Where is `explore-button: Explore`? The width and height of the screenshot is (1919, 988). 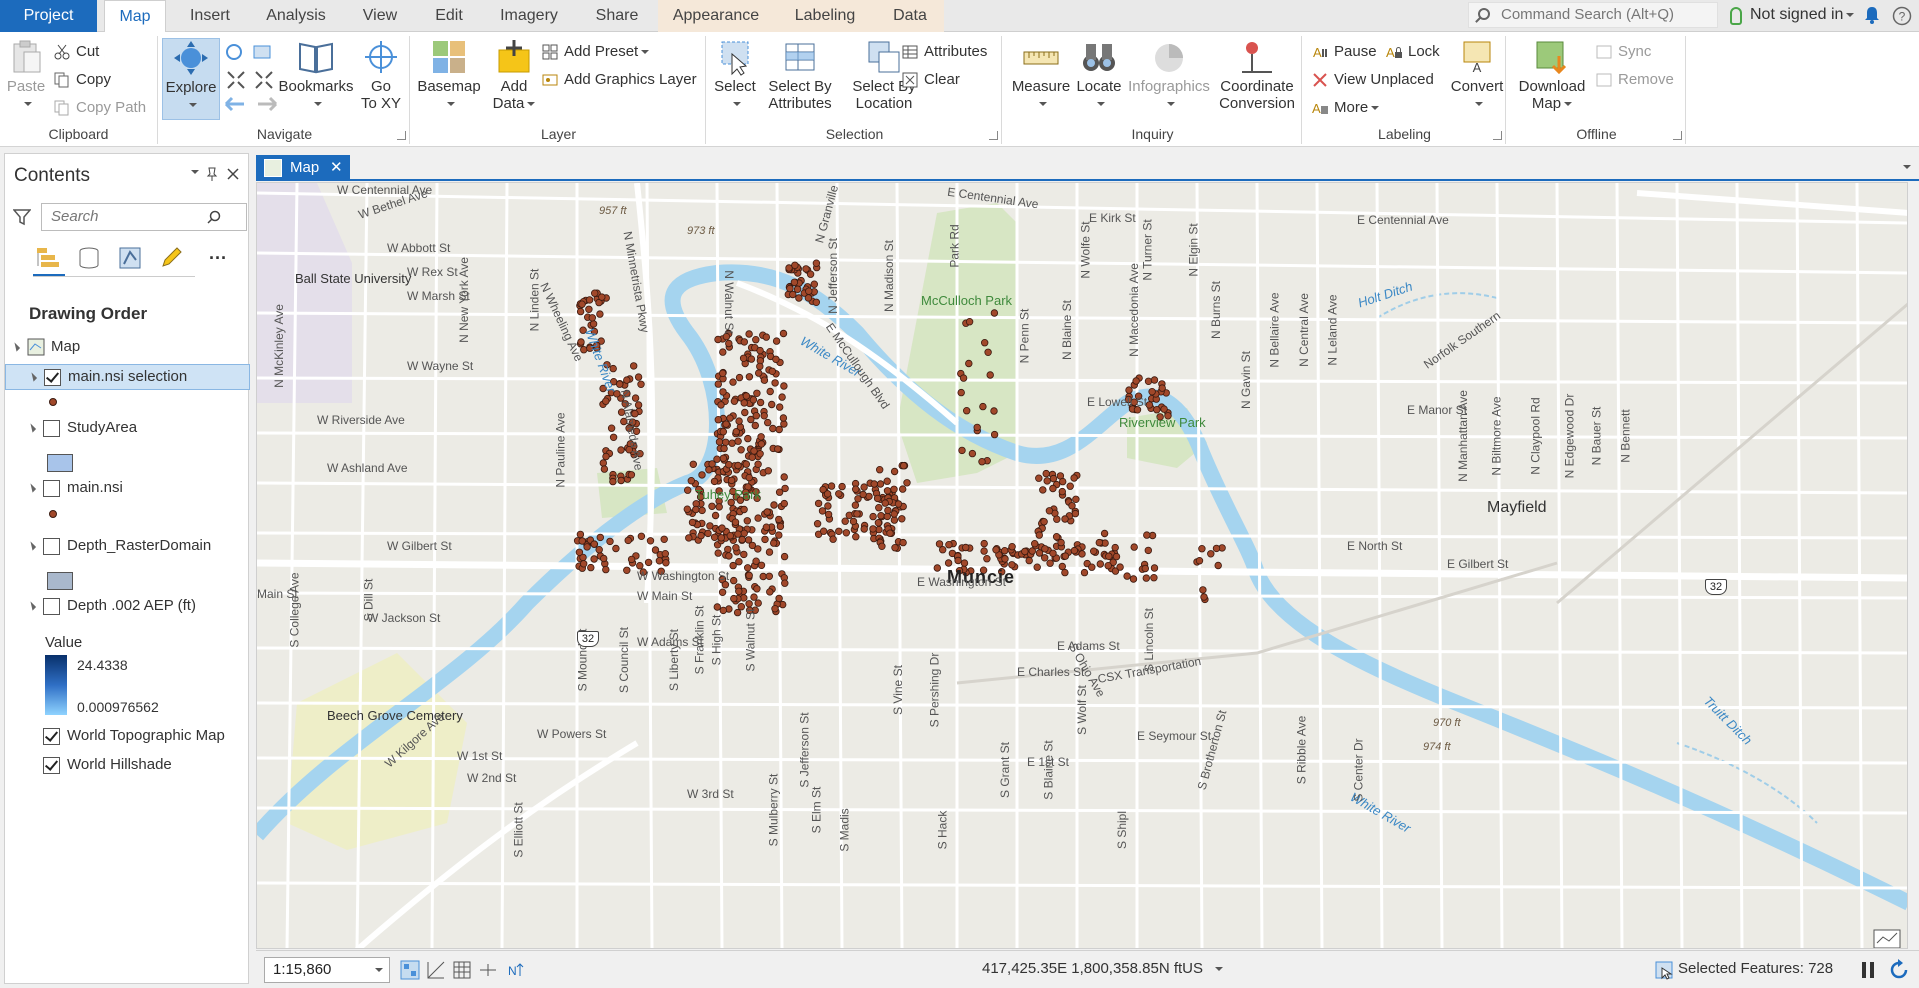 explore-button: Explore is located at coordinates (191, 79).